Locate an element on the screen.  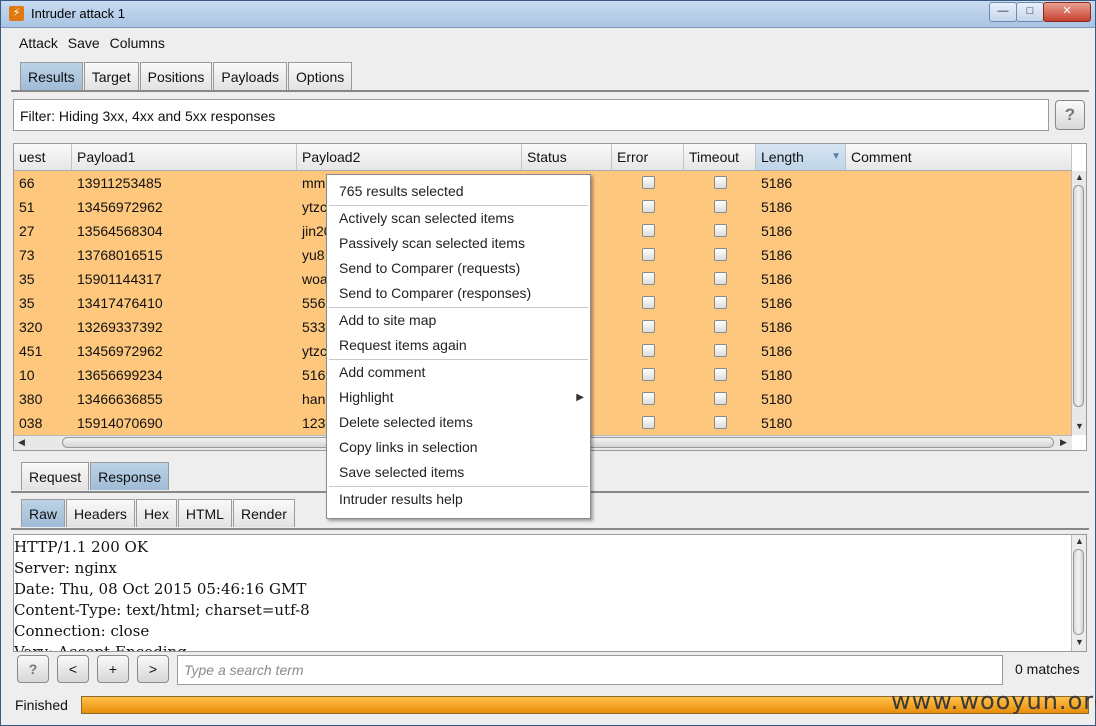
column-length: Length ▼ is located at coordinates (801, 157).